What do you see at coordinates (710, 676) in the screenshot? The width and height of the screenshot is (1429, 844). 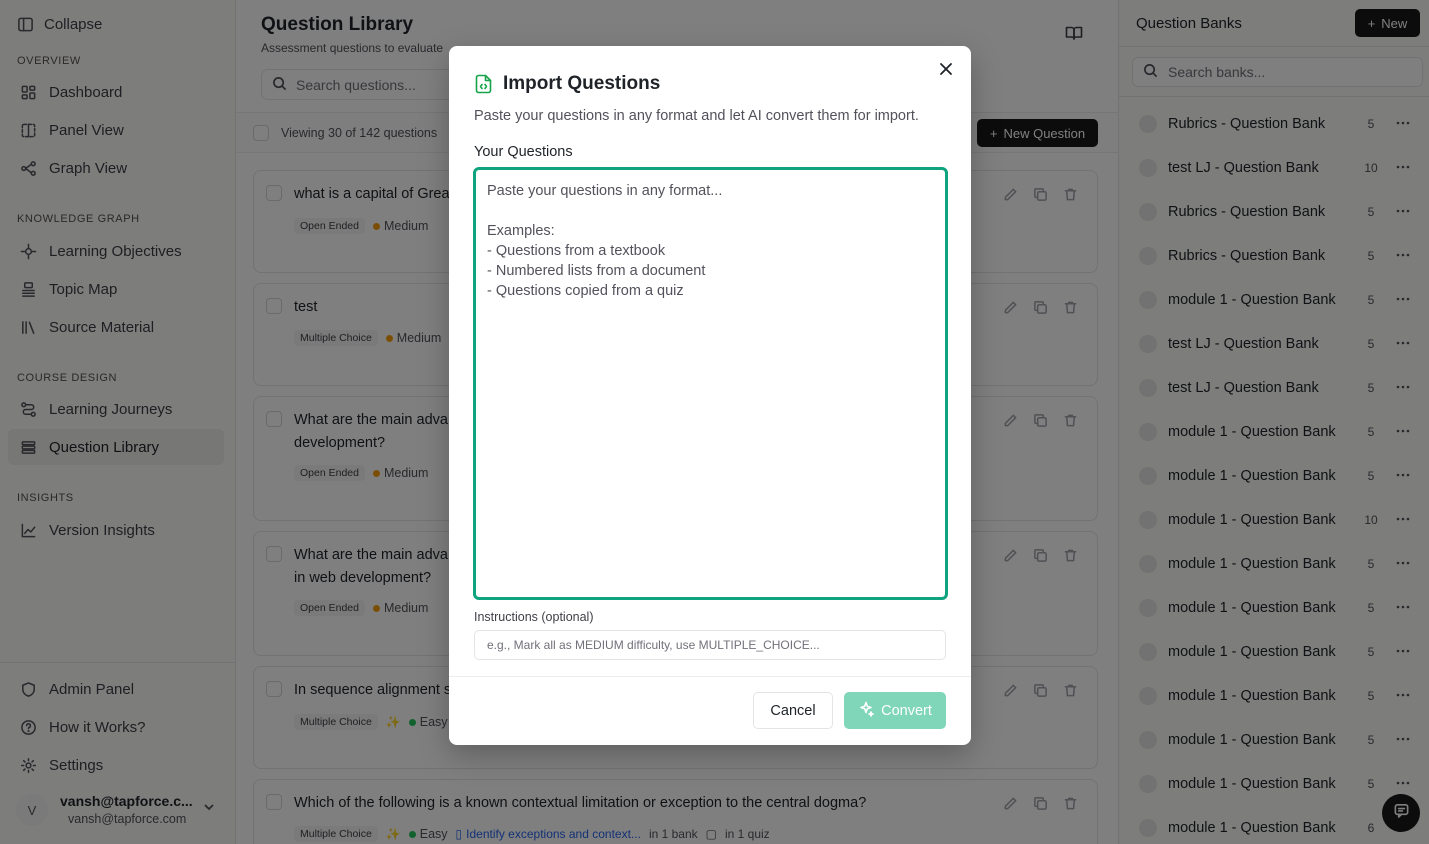 I see `dialog-footer-divider` at bounding box center [710, 676].